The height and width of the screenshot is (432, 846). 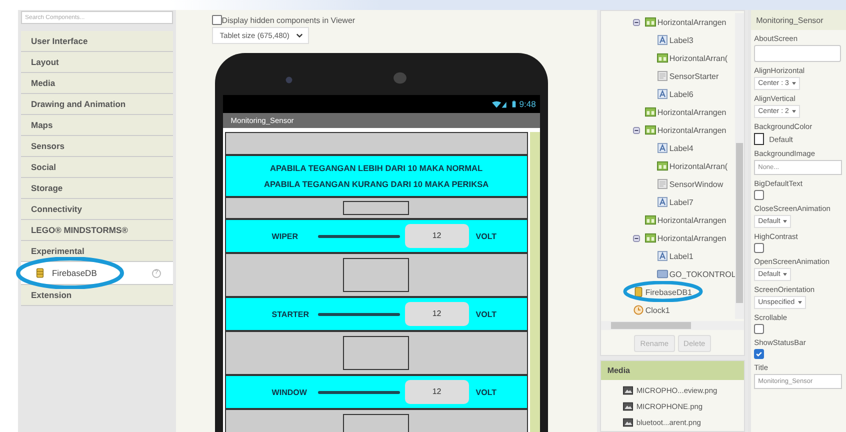 I want to click on chevron-icon, so click(x=300, y=35).